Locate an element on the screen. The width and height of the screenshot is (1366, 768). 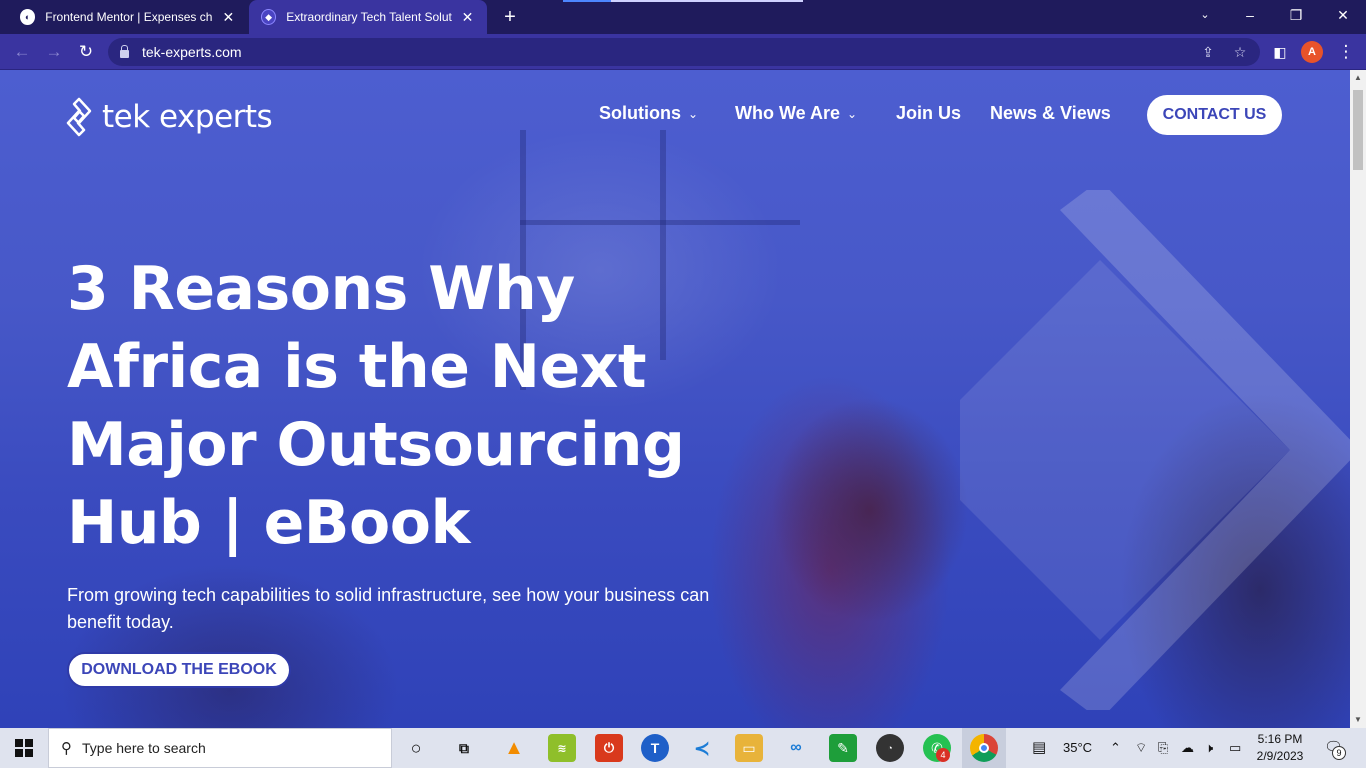
file-explorer-icon: ▭ is located at coordinates (749, 748).